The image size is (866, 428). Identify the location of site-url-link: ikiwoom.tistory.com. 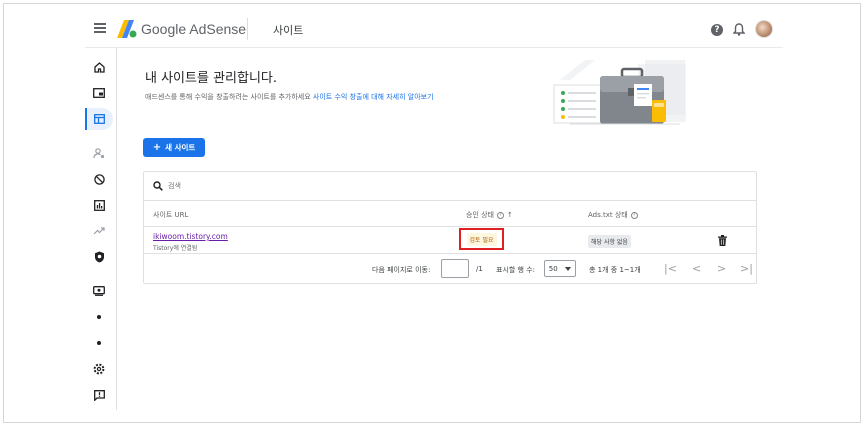
(190, 236).